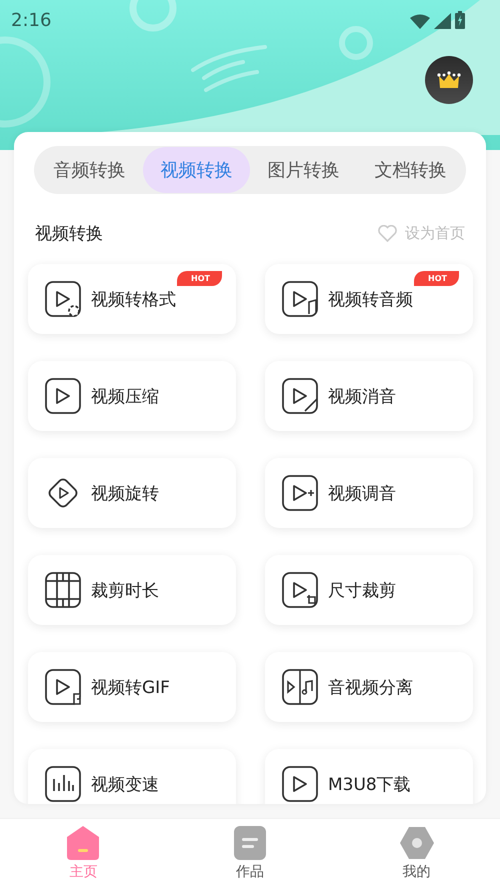 The image size is (500, 889). I want to click on nav-tab: 作品, so click(250, 854).